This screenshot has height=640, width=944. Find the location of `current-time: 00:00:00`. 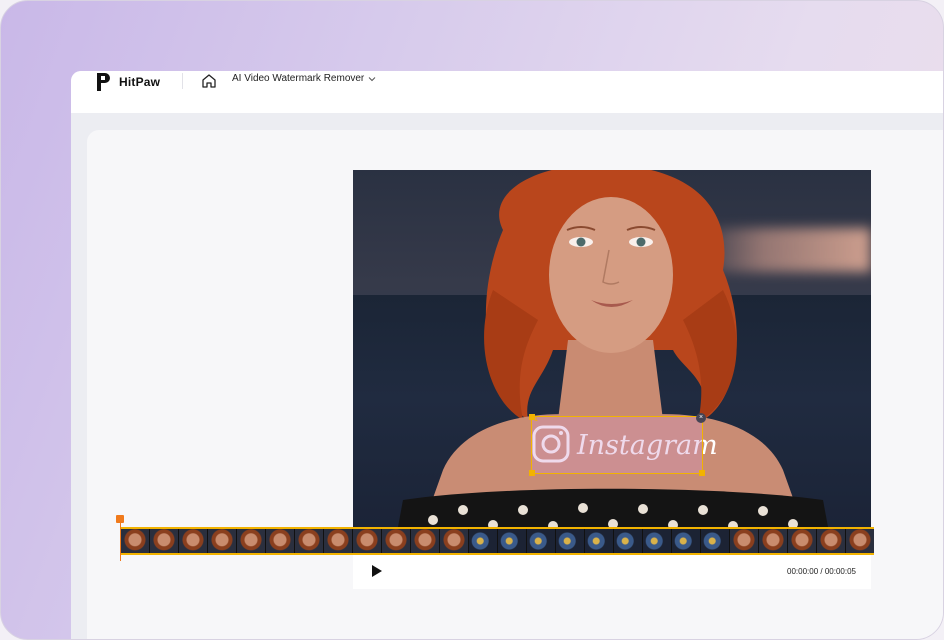

current-time: 00:00:00 is located at coordinates (803, 571).